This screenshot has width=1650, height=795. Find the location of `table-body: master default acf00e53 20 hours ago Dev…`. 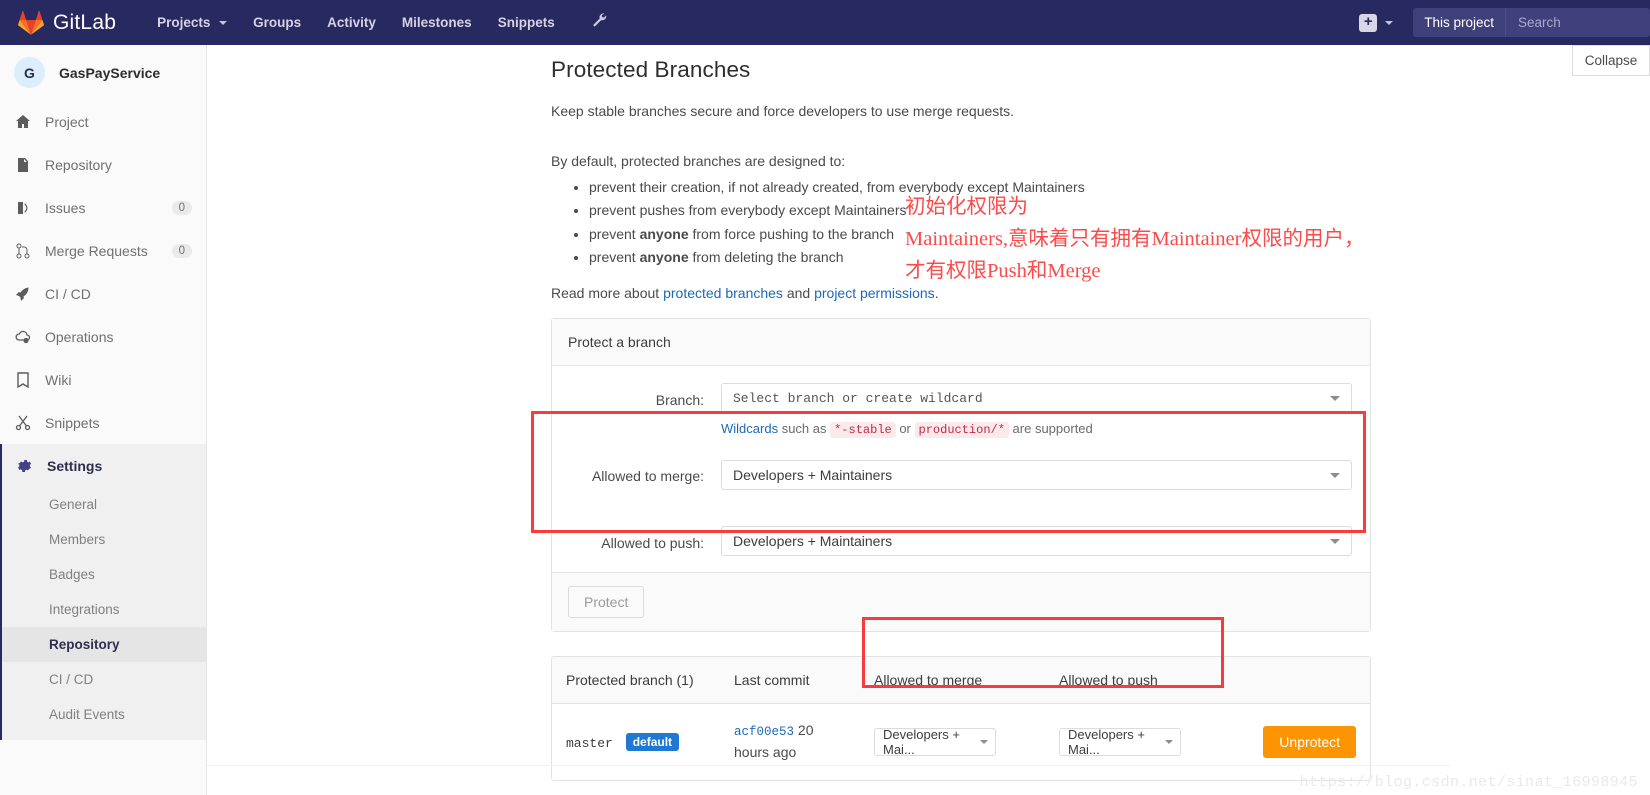

table-body: master default acf00e53 20 hours ago Dev… is located at coordinates (961, 741).